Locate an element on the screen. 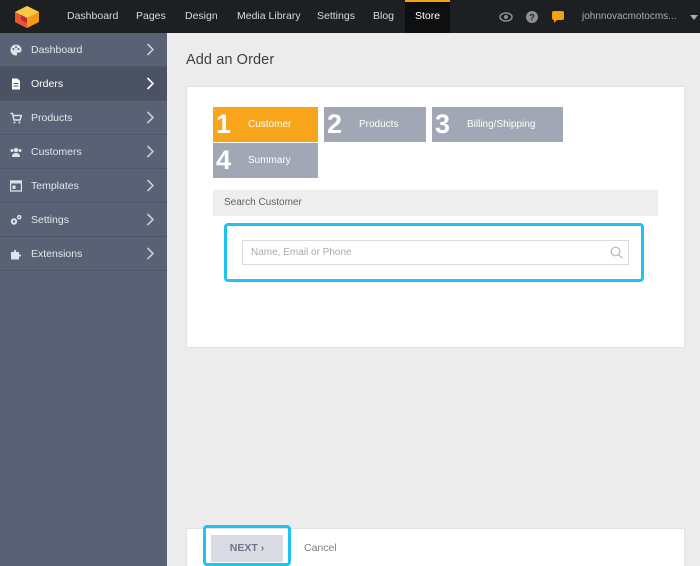 The height and width of the screenshot is (566, 700). puzzle-icon is located at coordinates (16, 255).